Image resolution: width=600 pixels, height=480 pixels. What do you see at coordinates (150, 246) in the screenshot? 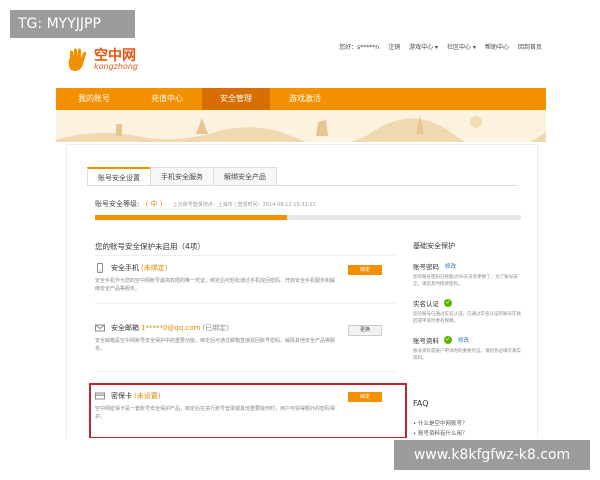
I see `protection-section-title: 您的账号安全保护未启用（4项）` at bounding box center [150, 246].